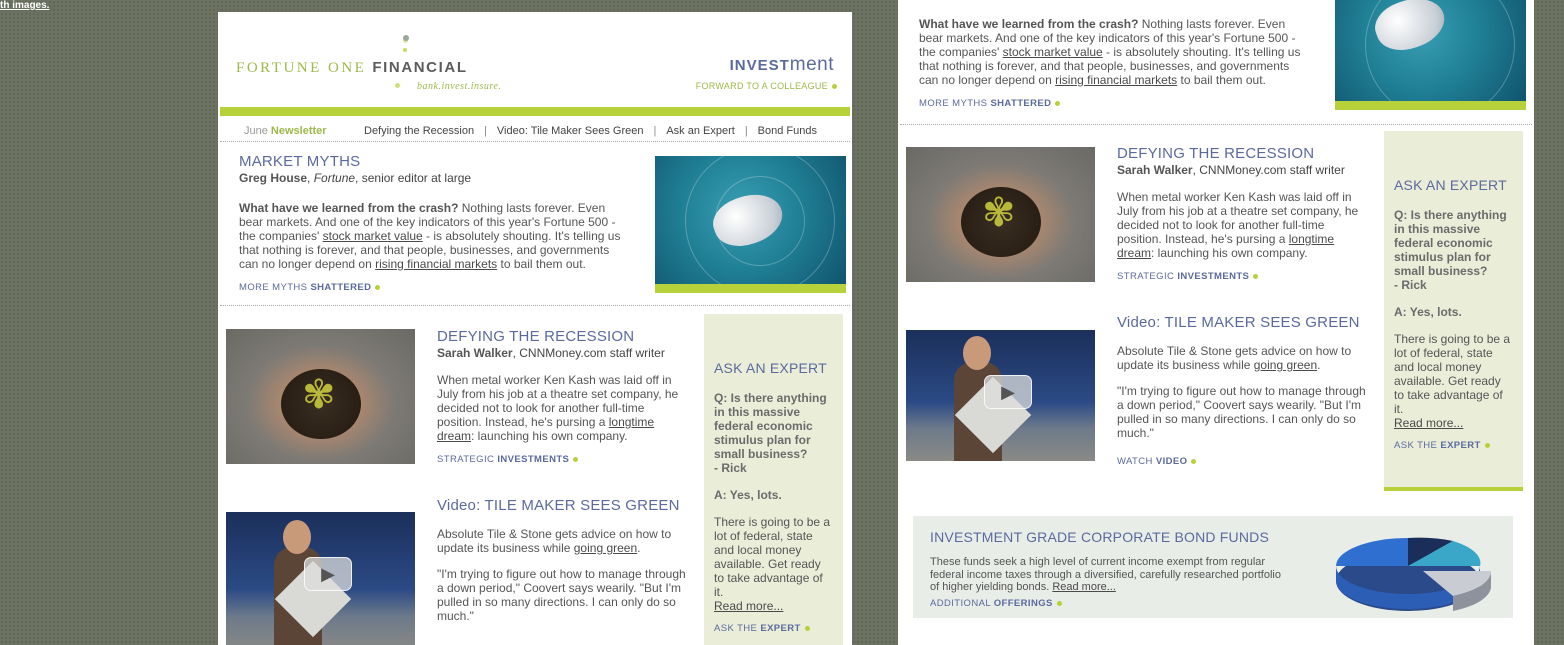  I want to click on nav-link-defying: Defying the Recession, so click(419, 131).